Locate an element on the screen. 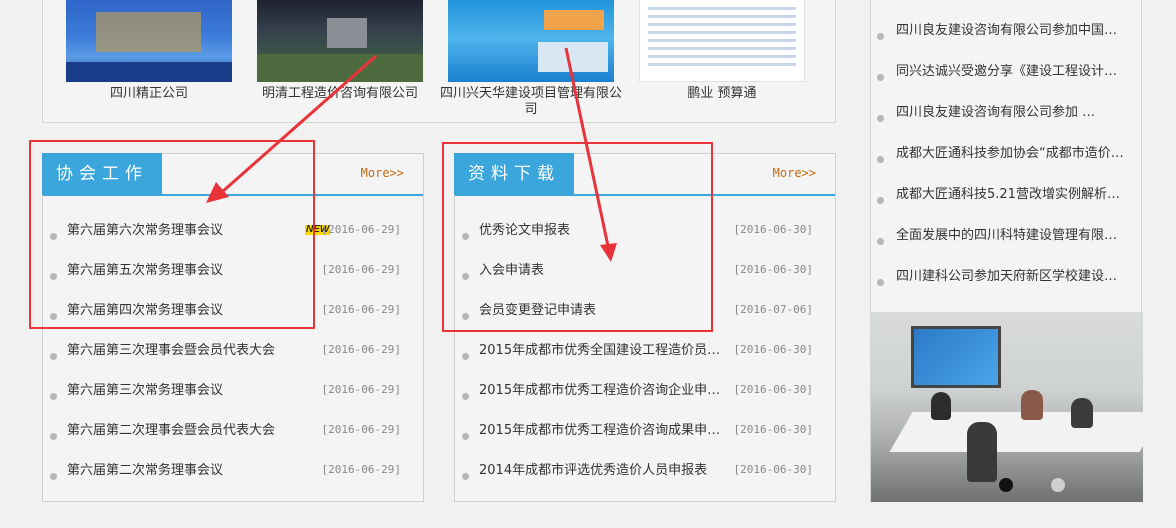 Image resolution: width=1176 pixels, height=528 pixels. list-item-title: 第六届第二次理事会暨会员代表大会 is located at coordinates (188, 431).